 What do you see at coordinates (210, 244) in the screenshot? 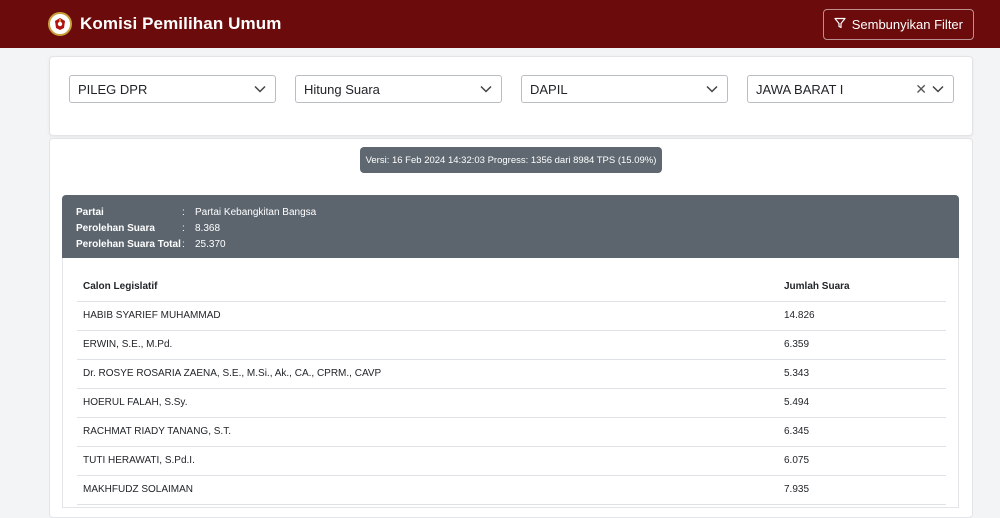
I see `party-total-value: 25.370` at bounding box center [210, 244].